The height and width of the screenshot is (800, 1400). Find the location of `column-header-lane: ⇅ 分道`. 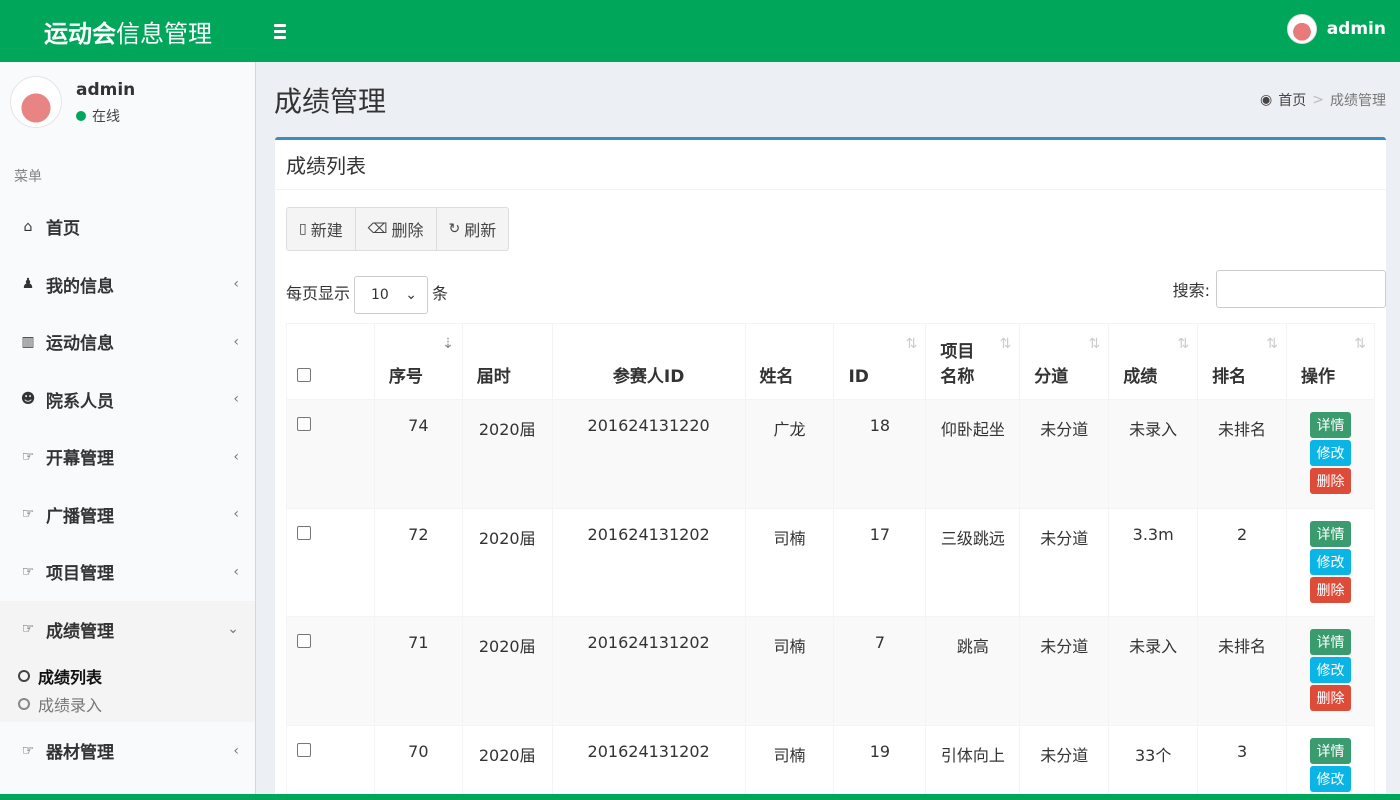

column-header-lane: ⇅ 分道 is located at coordinates (1064, 361).